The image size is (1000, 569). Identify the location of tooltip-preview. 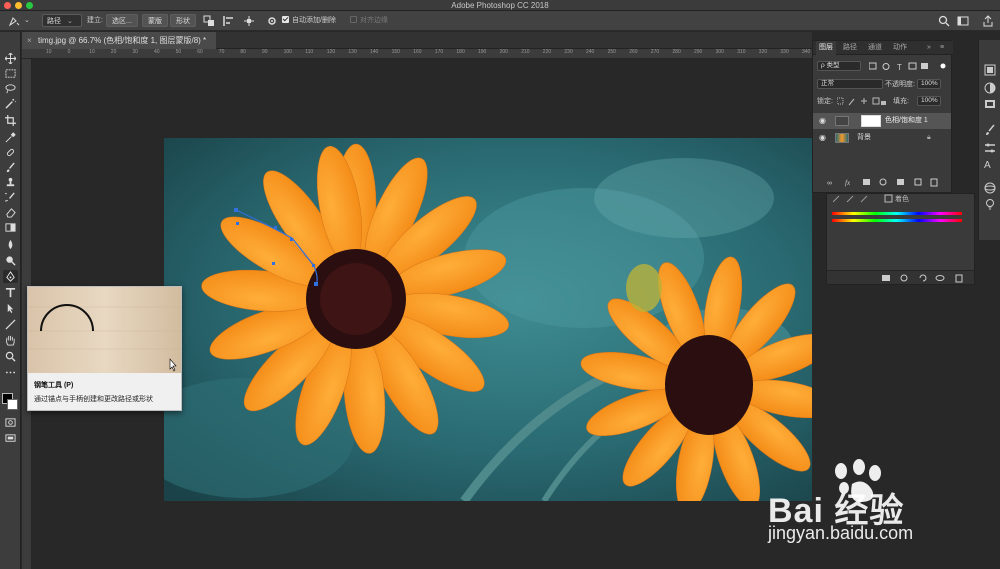
(104, 330).